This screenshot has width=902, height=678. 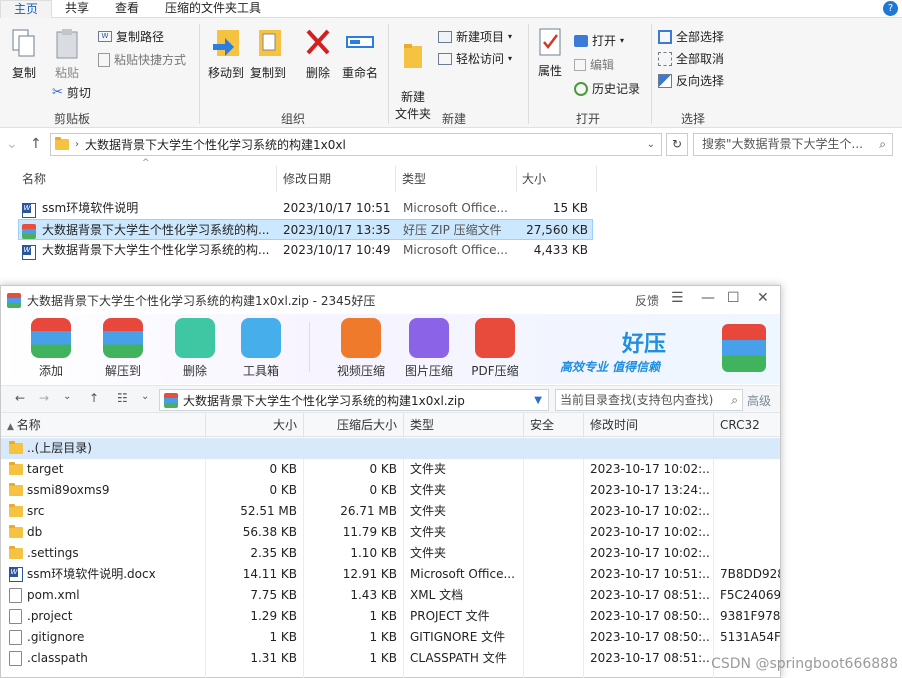 I want to click on maximize-icon: ☐, so click(x=733, y=298).